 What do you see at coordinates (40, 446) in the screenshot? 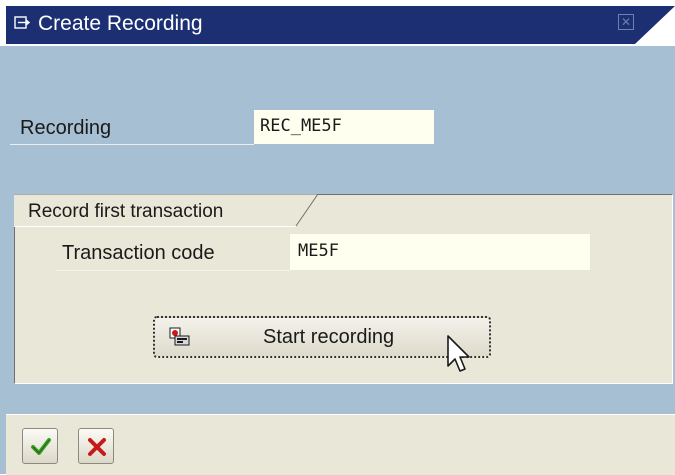
I see `confirm-button` at bounding box center [40, 446].